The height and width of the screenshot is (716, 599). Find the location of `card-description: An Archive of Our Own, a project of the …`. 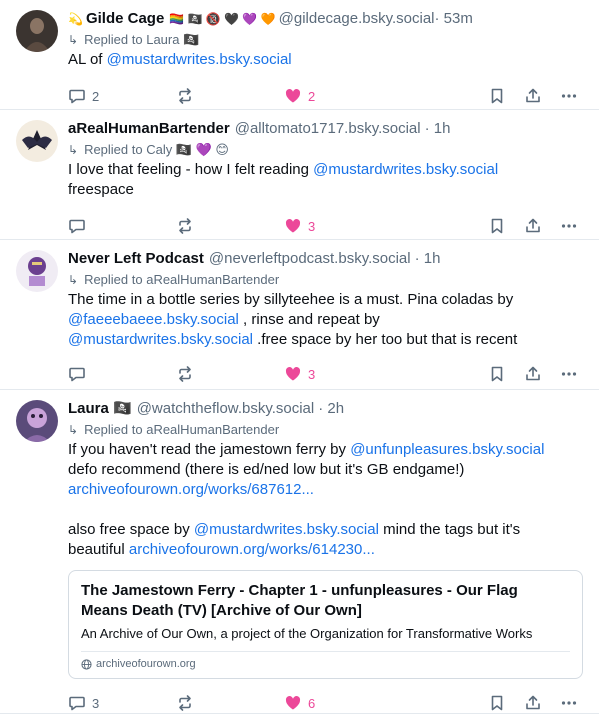

card-description: An Archive of Our Own, a project of the … is located at coordinates (307, 633).